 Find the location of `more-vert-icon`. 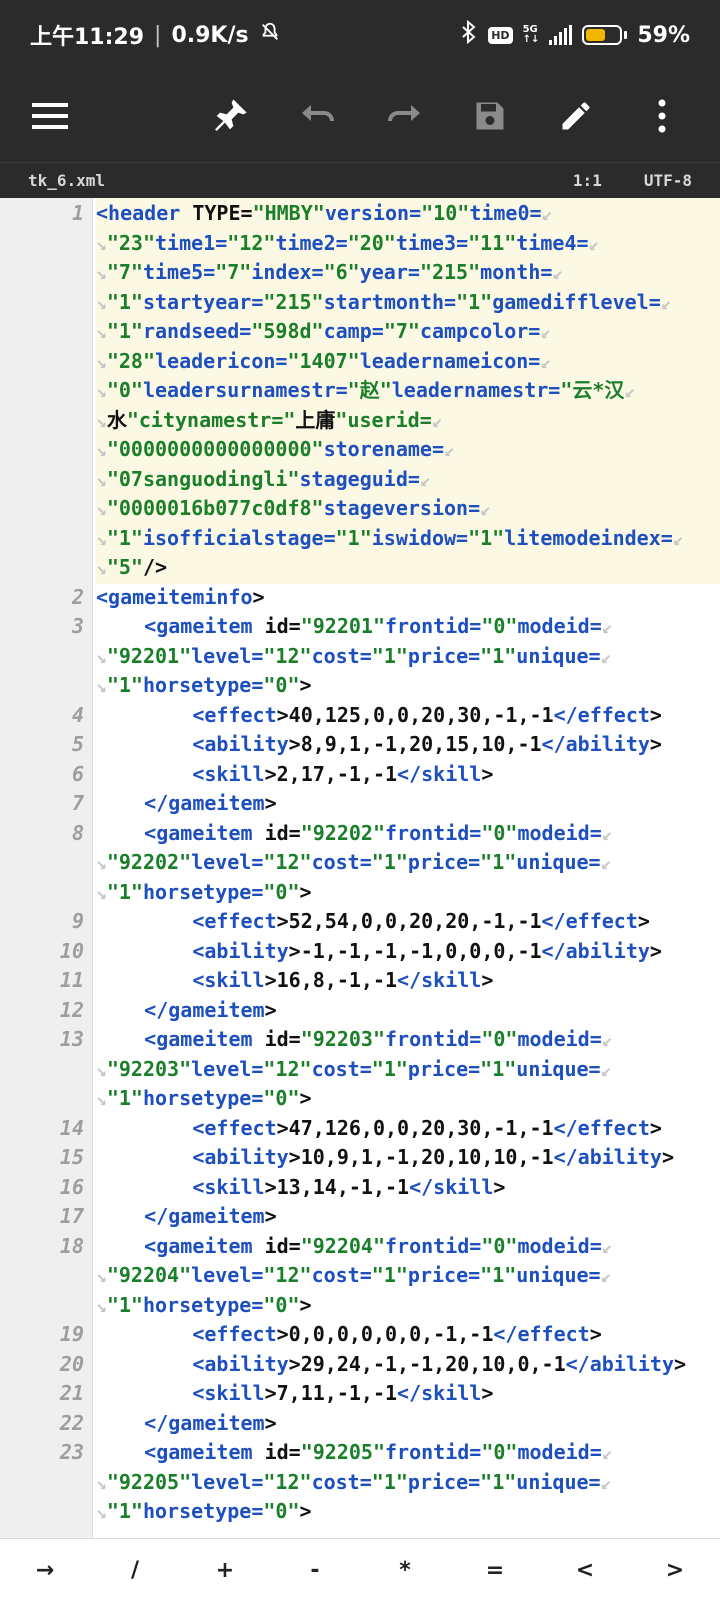

more-vert-icon is located at coordinates (662, 116).